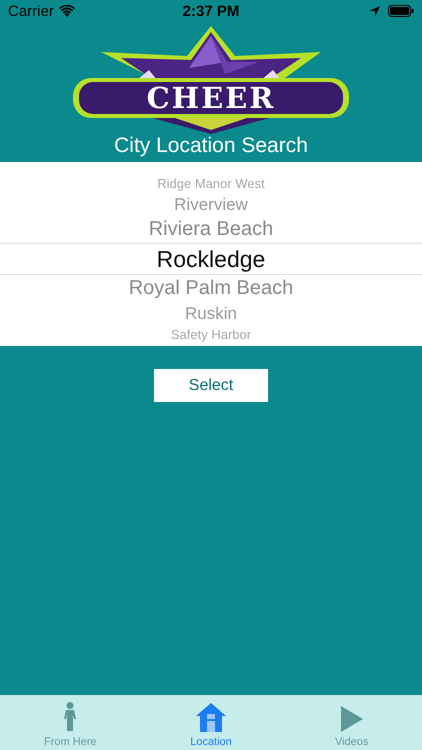 This screenshot has width=422, height=750. What do you see at coordinates (211, 259) in the screenshot?
I see `picker-option: Rockledge` at bounding box center [211, 259].